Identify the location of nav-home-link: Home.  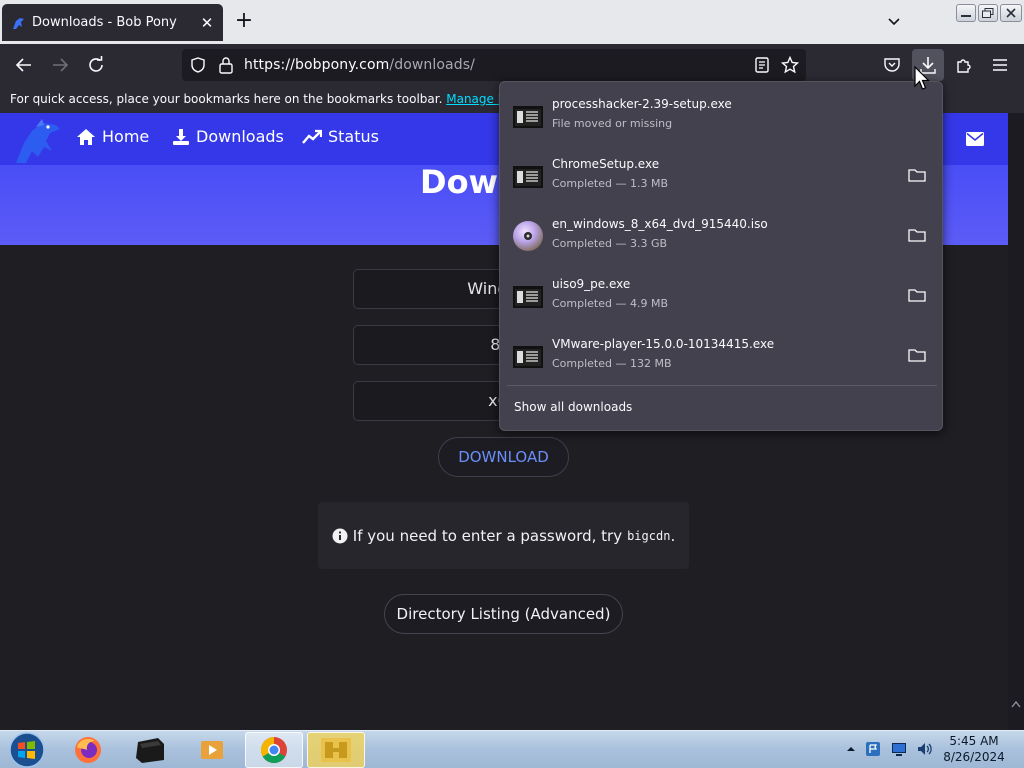
(112, 136).